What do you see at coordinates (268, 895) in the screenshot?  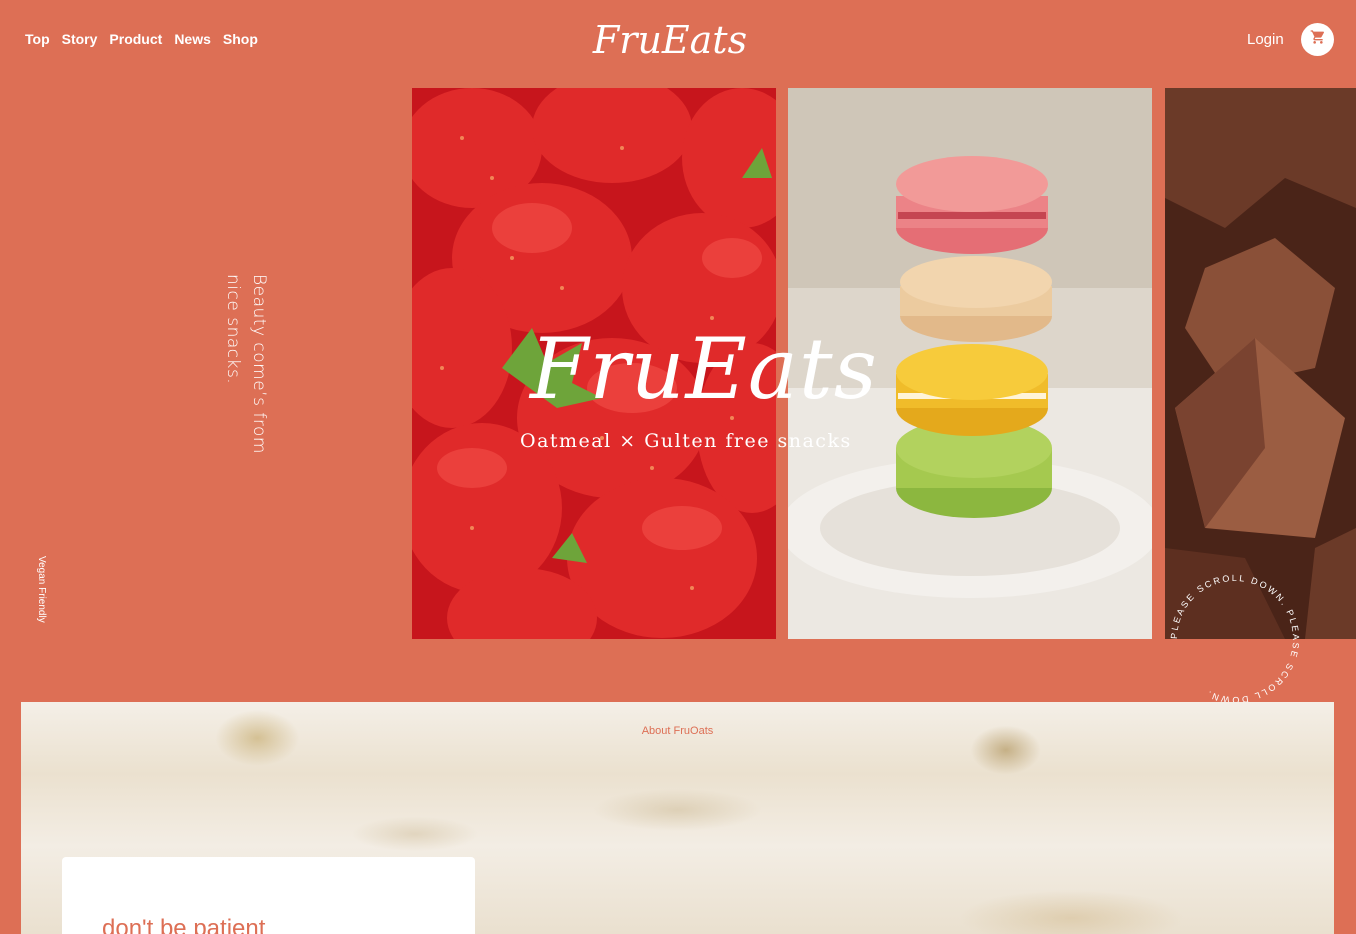 I see `about-card: don't be patient` at bounding box center [268, 895].